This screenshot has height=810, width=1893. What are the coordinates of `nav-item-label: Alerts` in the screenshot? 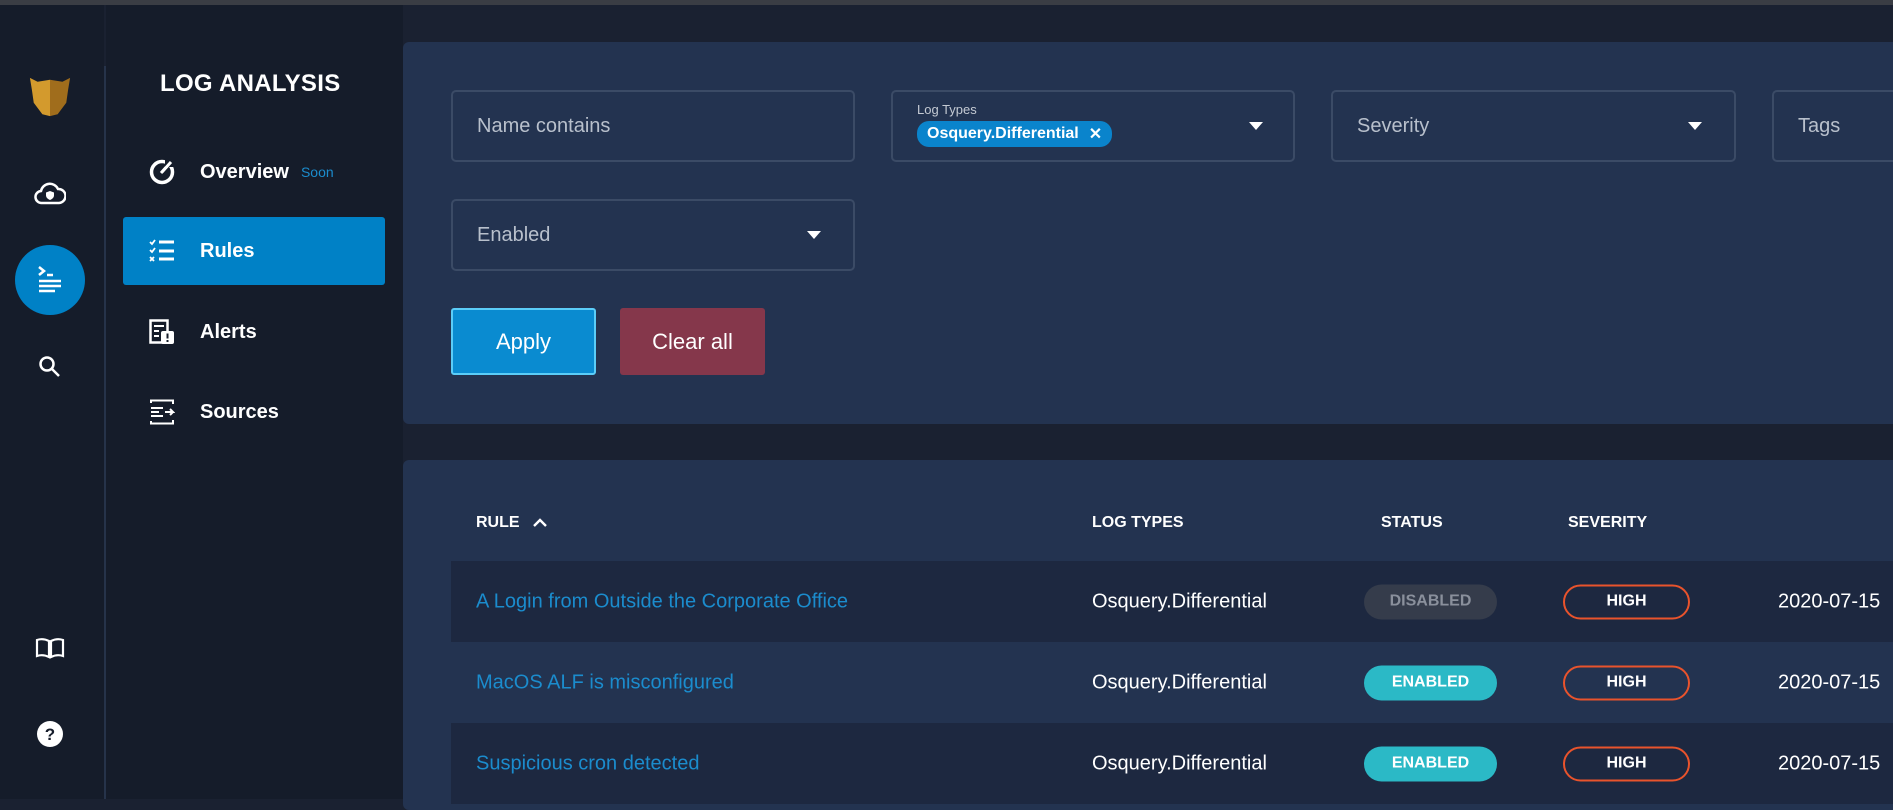 It's located at (228, 331).